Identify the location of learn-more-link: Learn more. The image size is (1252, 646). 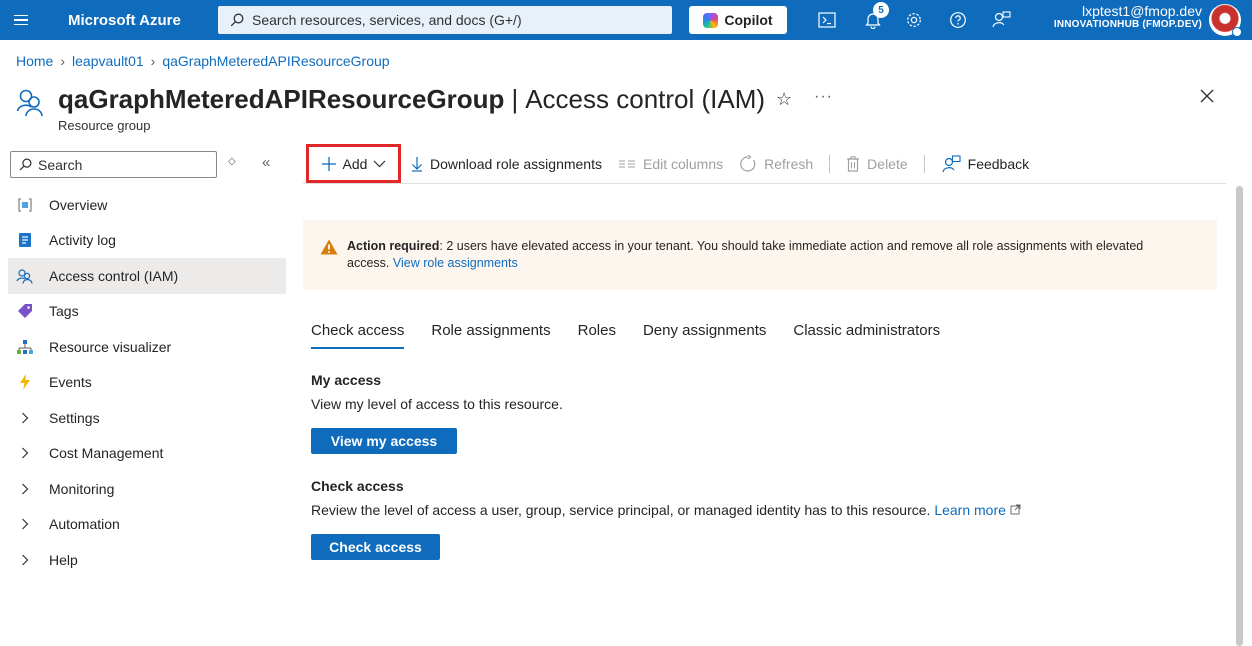
(977, 510).